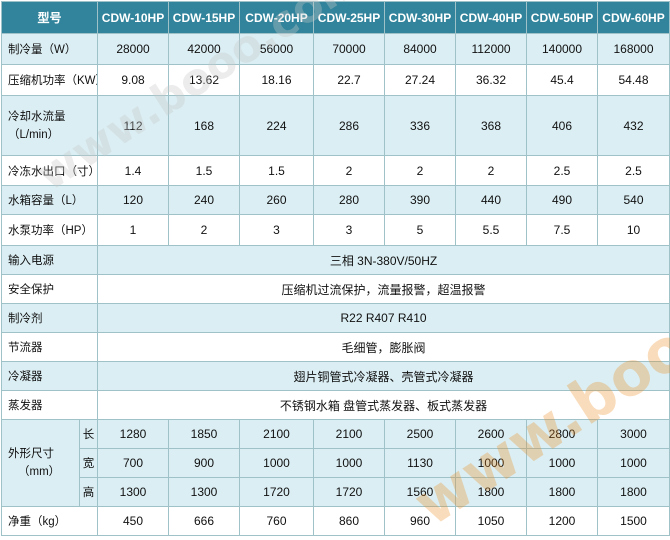 This screenshot has width=670, height=540. What do you see at coordinates (383, 347) in the screenshot?
I see `cell-merged: 毛细管，膨胀阀` at bounding box center [383, 347].